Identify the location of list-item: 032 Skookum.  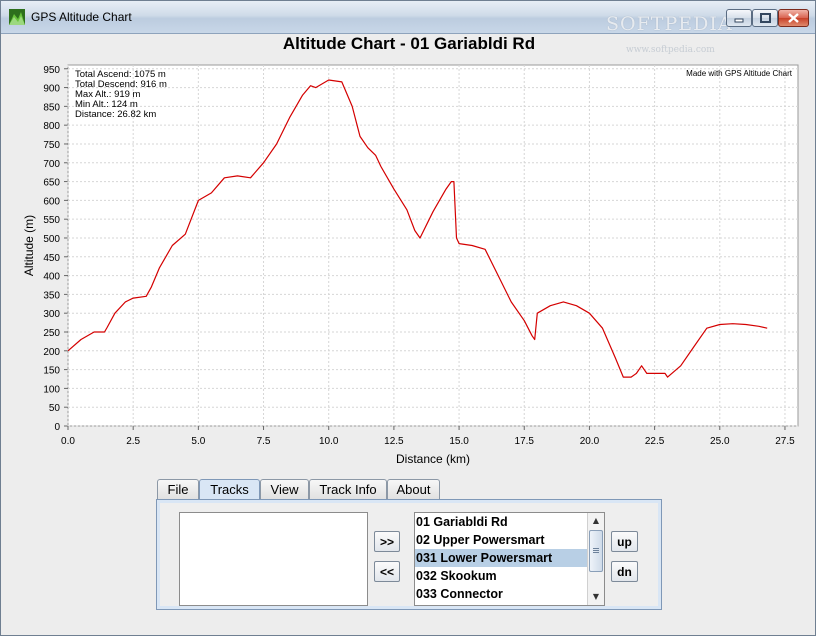
(501, 576).